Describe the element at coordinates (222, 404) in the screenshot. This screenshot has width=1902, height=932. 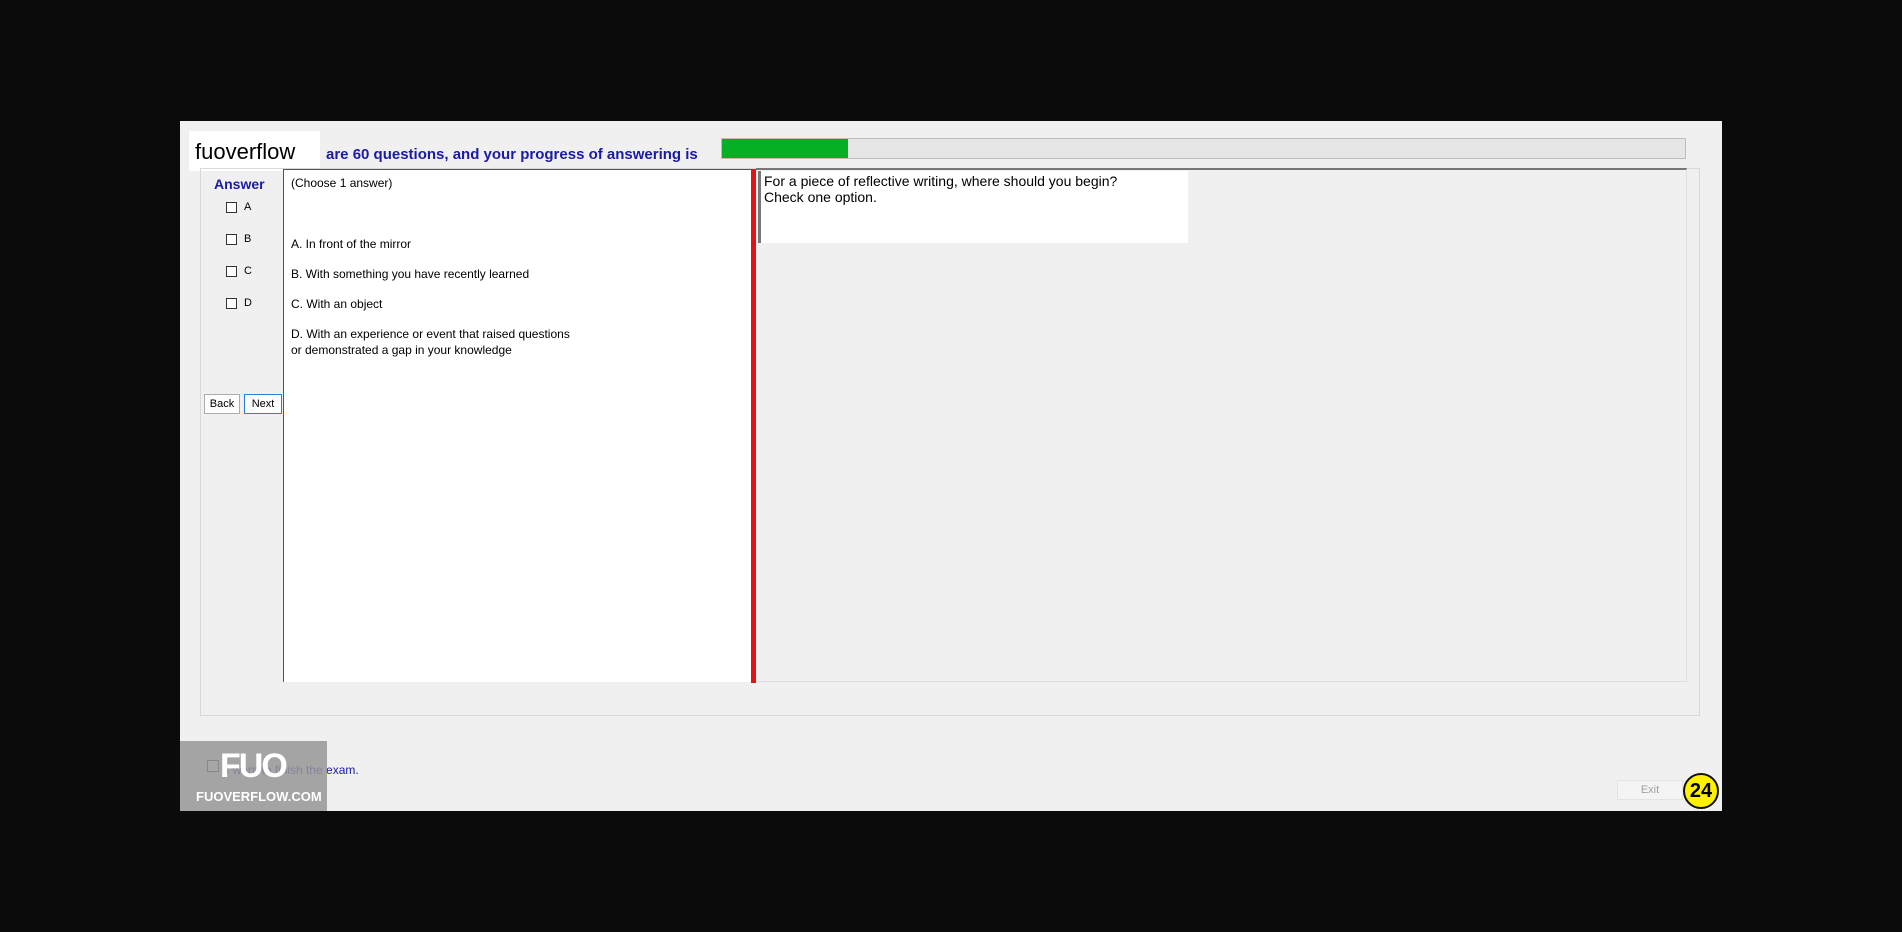
I see `back-button: Back` at that location.